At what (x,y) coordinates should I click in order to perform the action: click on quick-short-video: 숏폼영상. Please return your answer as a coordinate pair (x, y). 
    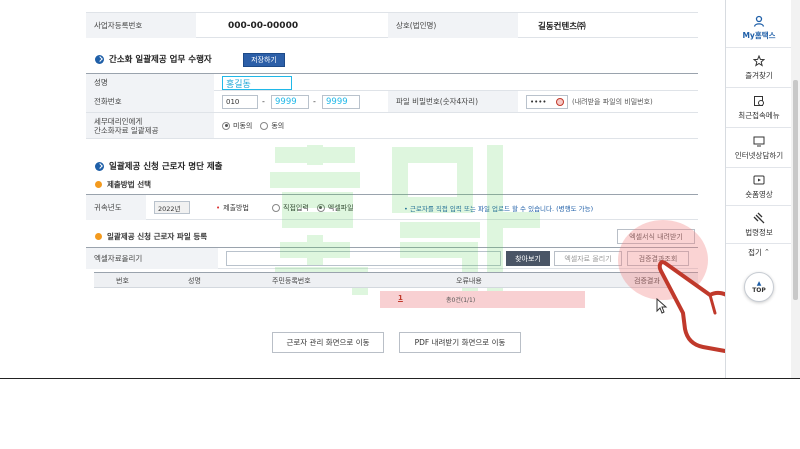
    Looking at the image, I should click on (759, 187).